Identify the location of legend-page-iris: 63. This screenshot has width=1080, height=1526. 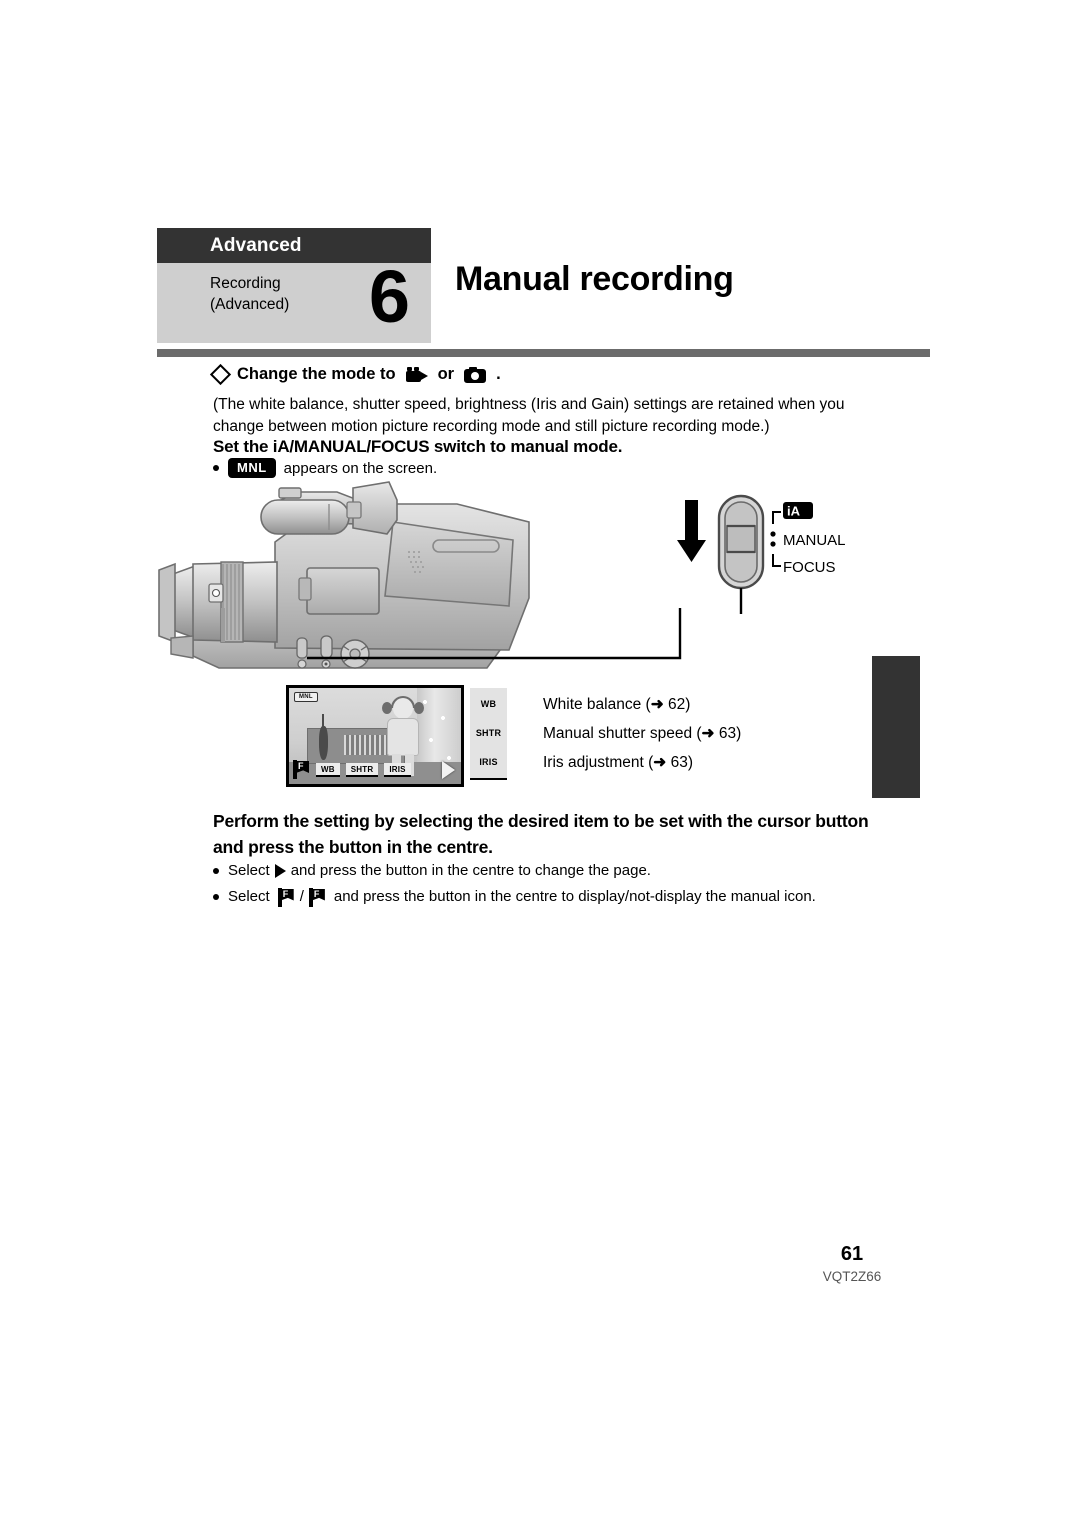
(679, 762).